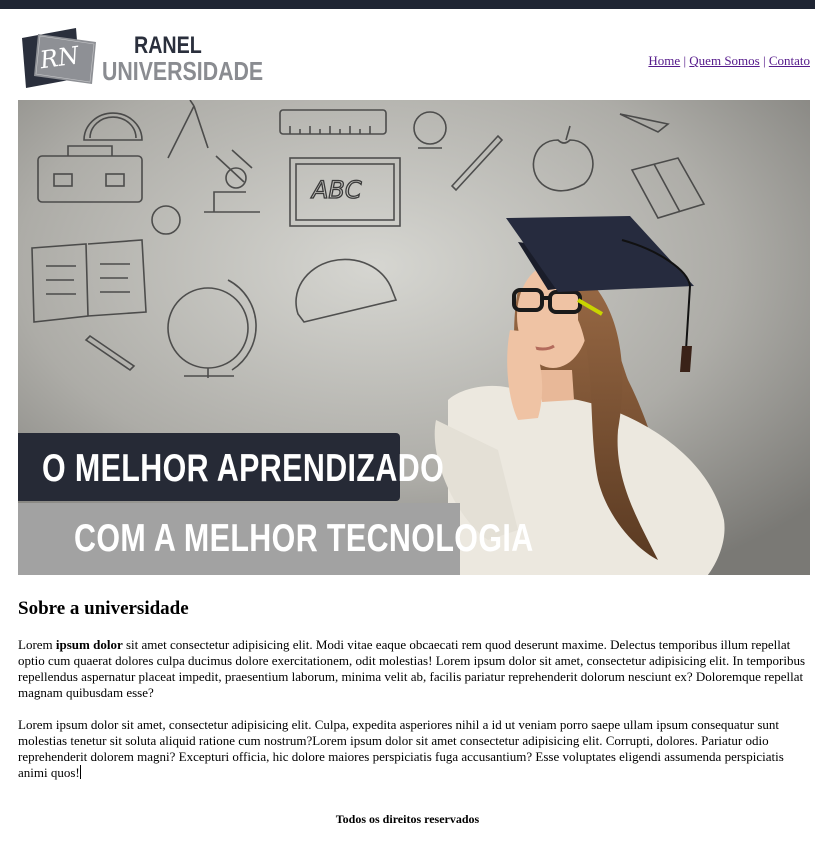 Image resolution: width=815 pixels, height=844 pixels. What do you see at coordinates (243, 468) in the screenshot?
I see `hero-headline: O MELHOR APRENDIZADO` at bounding box center [243, 468].